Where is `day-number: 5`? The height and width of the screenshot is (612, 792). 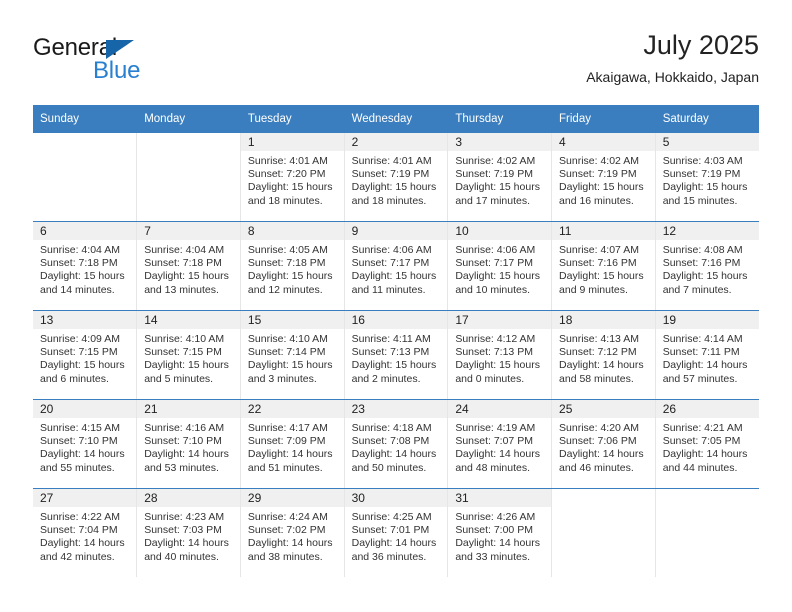
day-number: 5 is located at coordinates (707, 142).